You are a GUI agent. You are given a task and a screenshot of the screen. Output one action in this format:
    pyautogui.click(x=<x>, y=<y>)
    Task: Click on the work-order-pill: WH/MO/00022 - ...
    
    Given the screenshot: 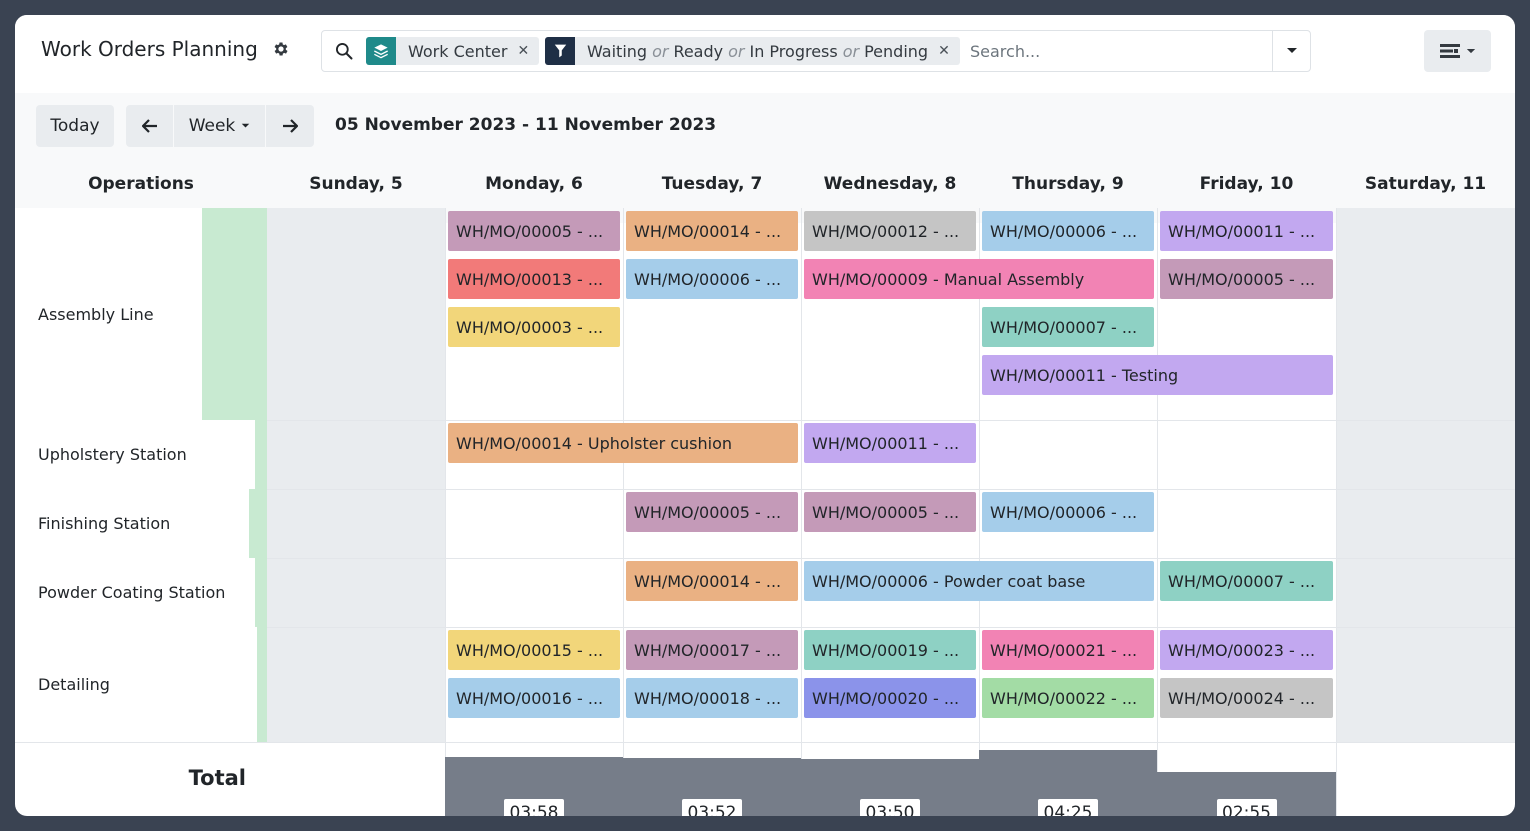 What is the action you would take?
    pyautogui.click(x=1068, y=698)
    